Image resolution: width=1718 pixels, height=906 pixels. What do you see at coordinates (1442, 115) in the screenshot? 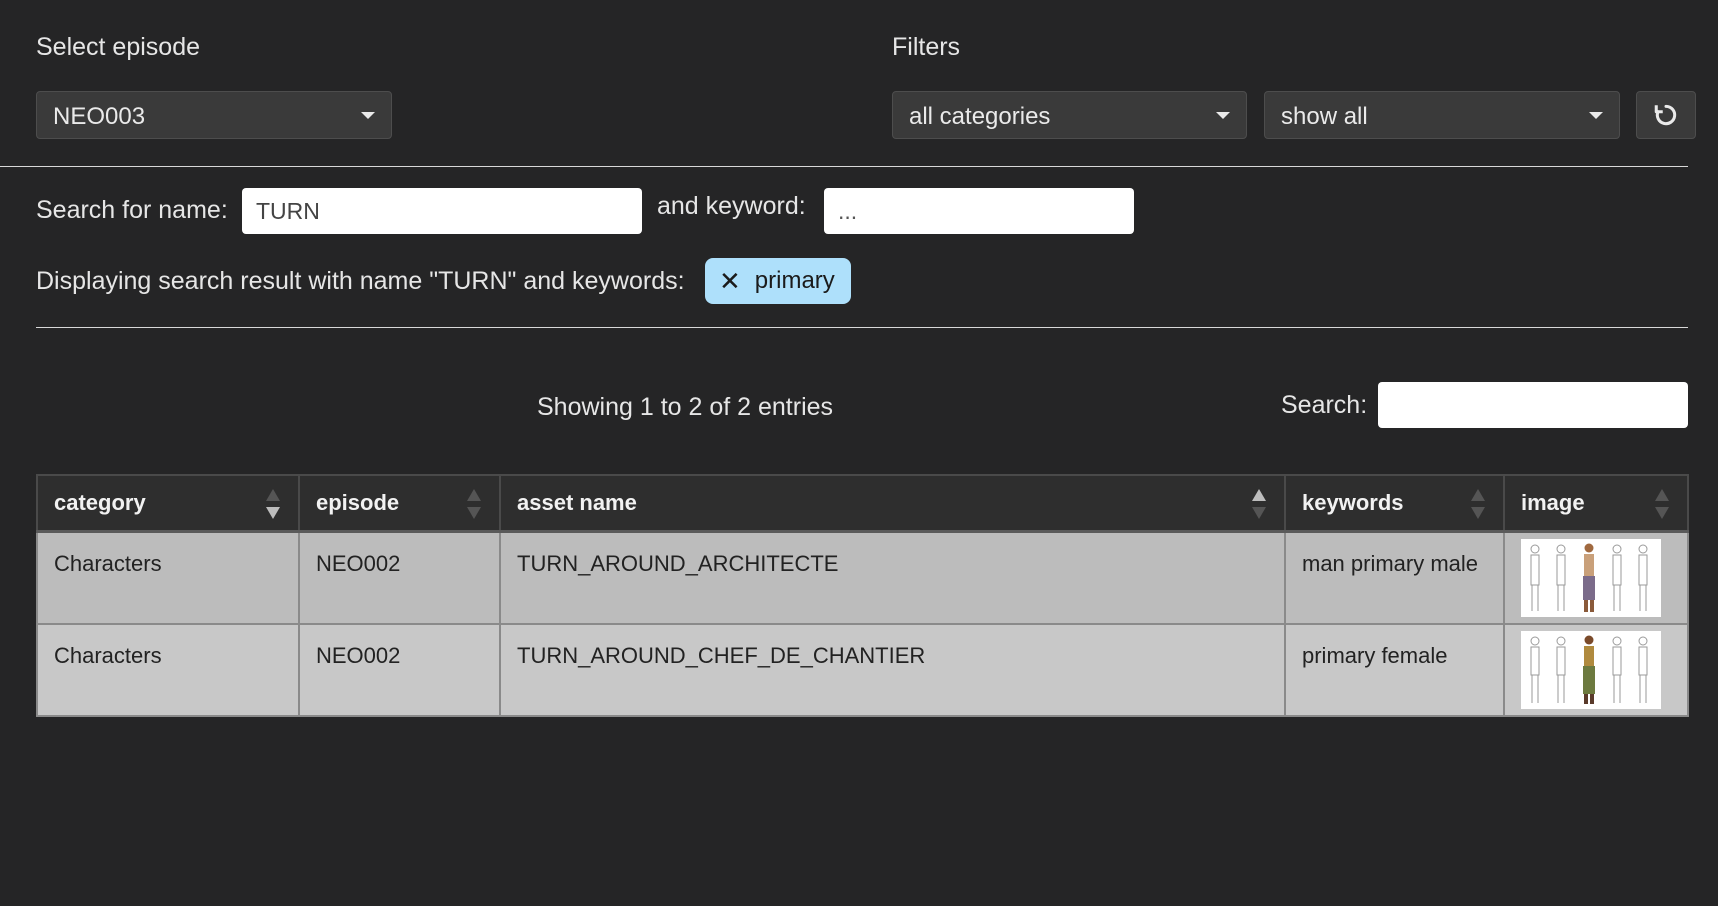
I see `show-filter-select: show all` at bounding box center [1442, 115].